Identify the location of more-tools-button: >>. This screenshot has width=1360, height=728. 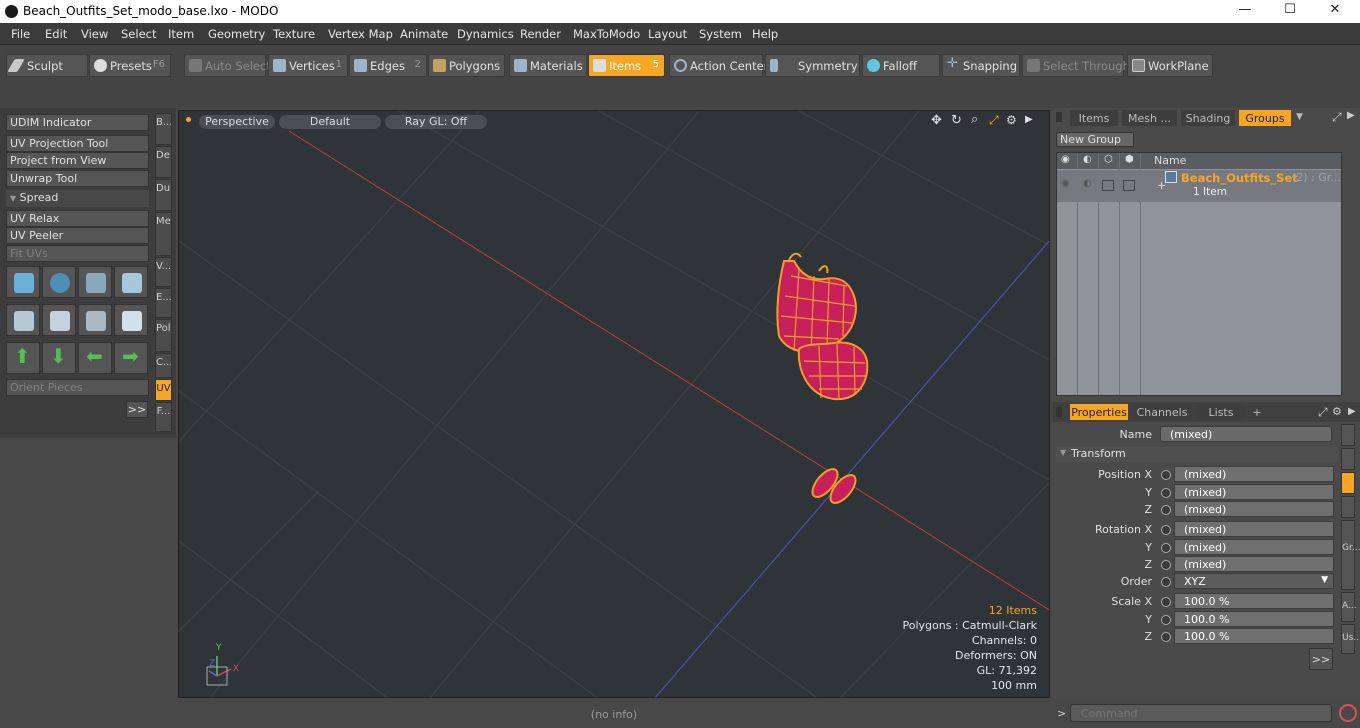
(137, 409).